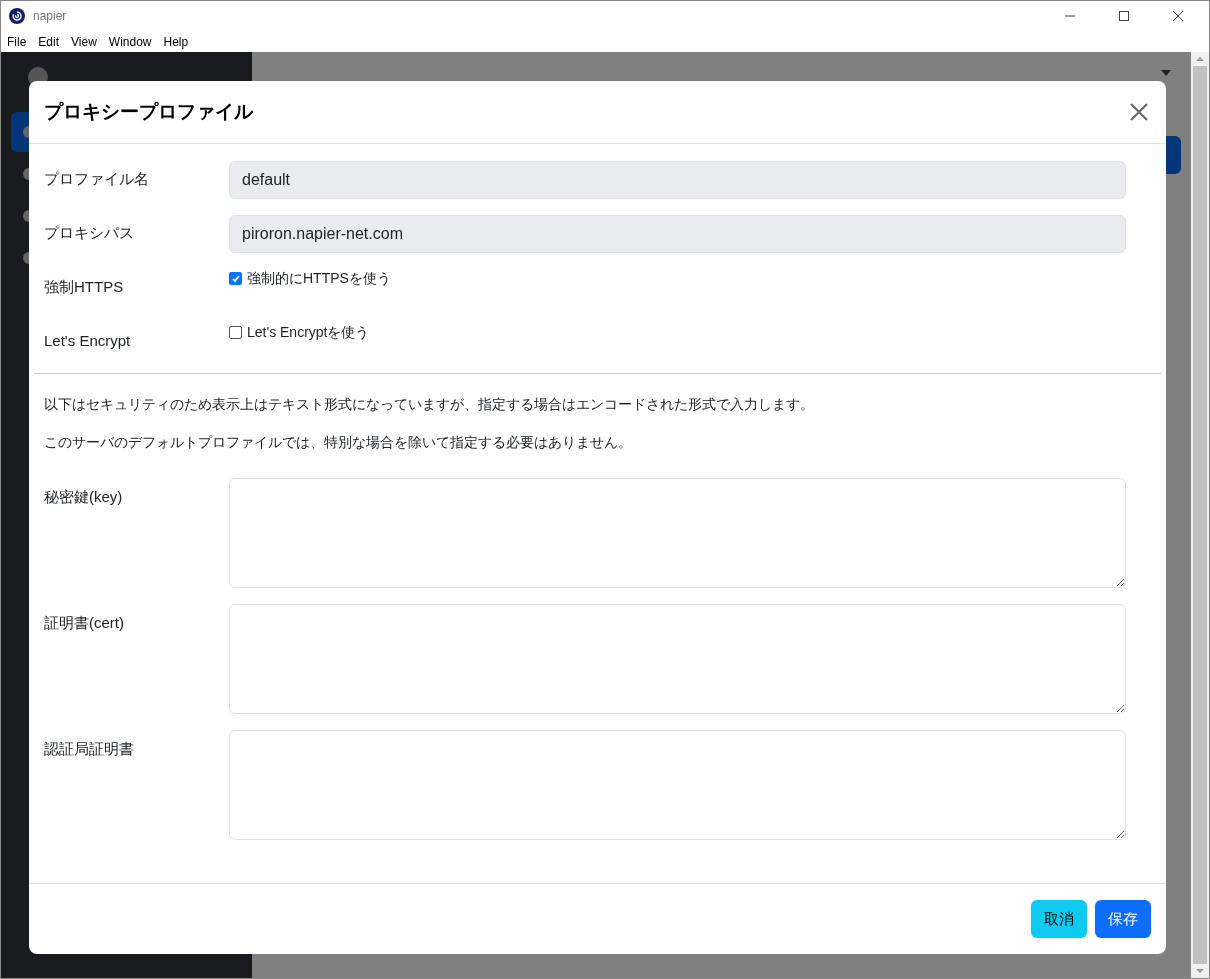  Describe the element at coordinates (97, 179) in the screenshot. I see `field-label: プロファイル名` at that location.